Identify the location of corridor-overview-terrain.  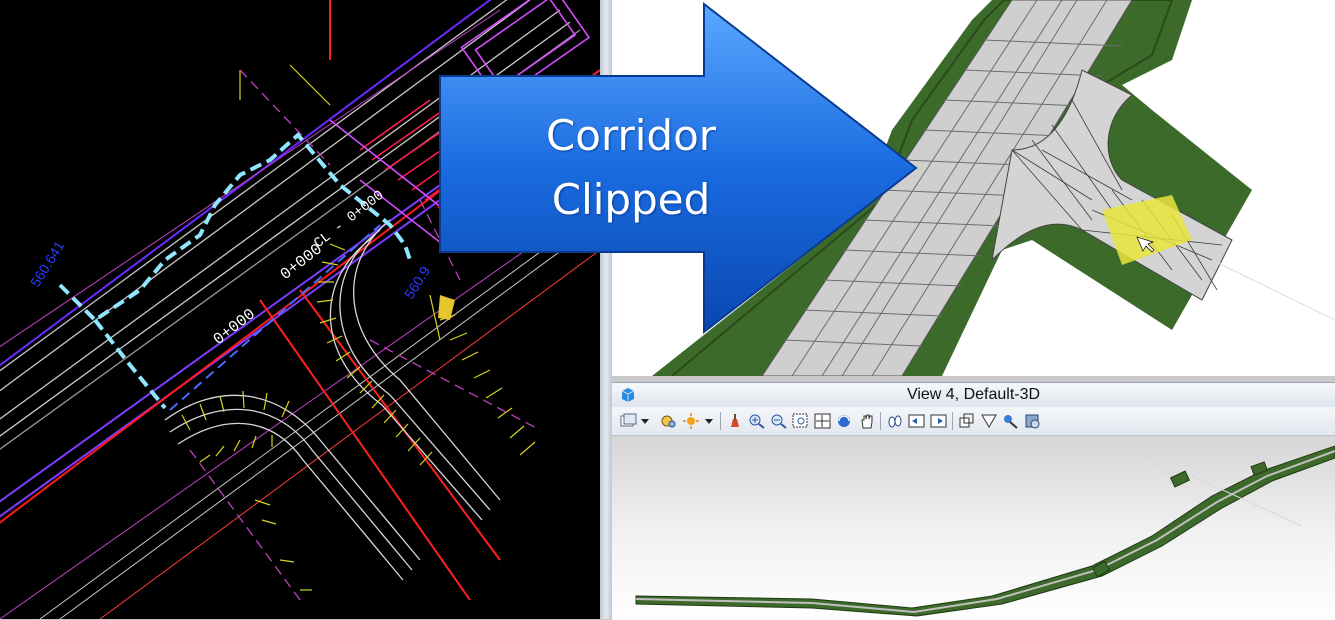
(985, 531).